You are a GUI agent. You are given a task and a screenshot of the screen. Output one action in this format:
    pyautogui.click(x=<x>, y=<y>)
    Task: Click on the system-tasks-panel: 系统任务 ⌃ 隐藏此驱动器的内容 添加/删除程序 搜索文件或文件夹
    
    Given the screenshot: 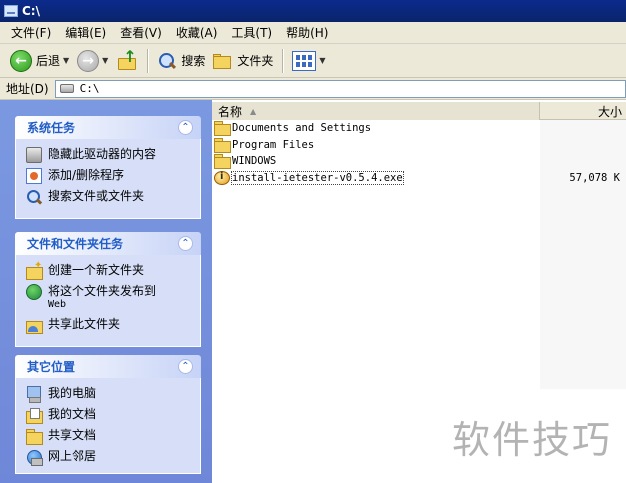 What is the action you would take?
    pyautogui.click(x=108, y=167)
    